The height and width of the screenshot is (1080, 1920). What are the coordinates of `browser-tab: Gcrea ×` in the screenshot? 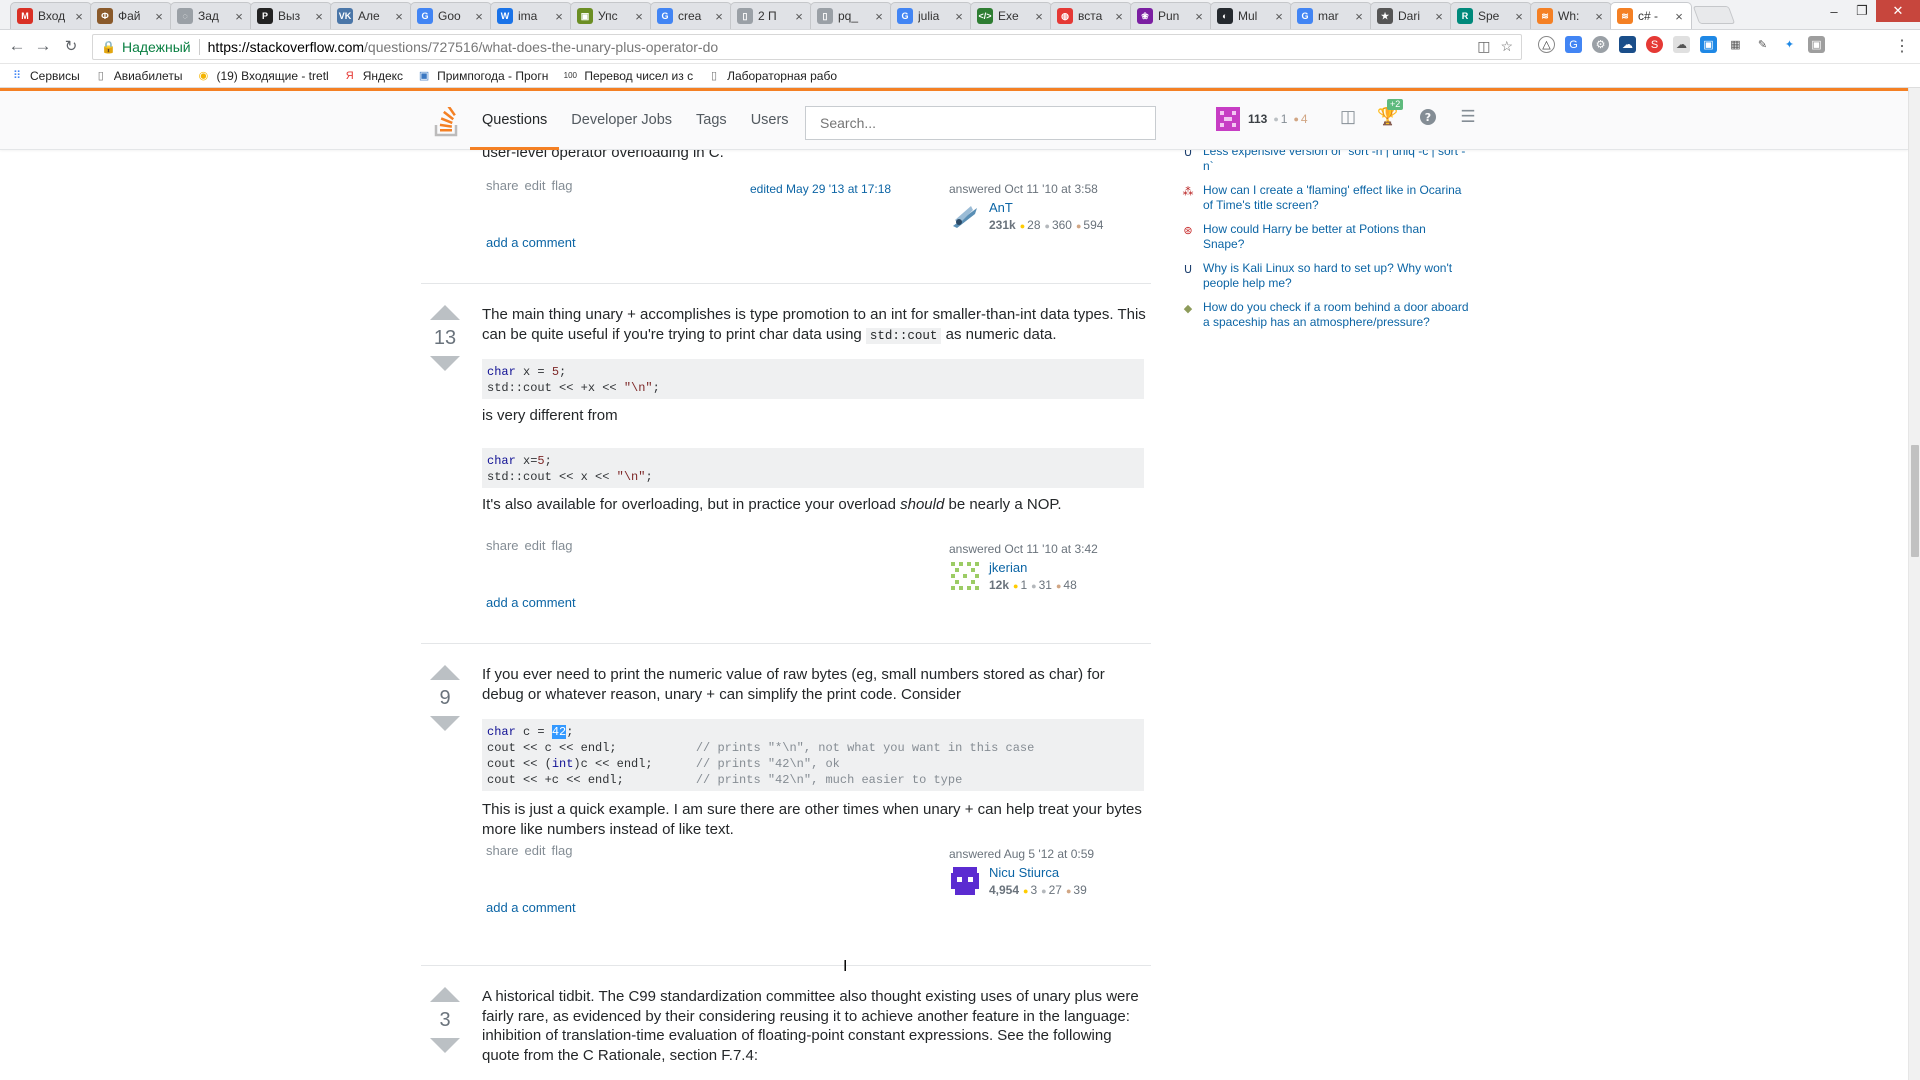 It's located at (691, 15).